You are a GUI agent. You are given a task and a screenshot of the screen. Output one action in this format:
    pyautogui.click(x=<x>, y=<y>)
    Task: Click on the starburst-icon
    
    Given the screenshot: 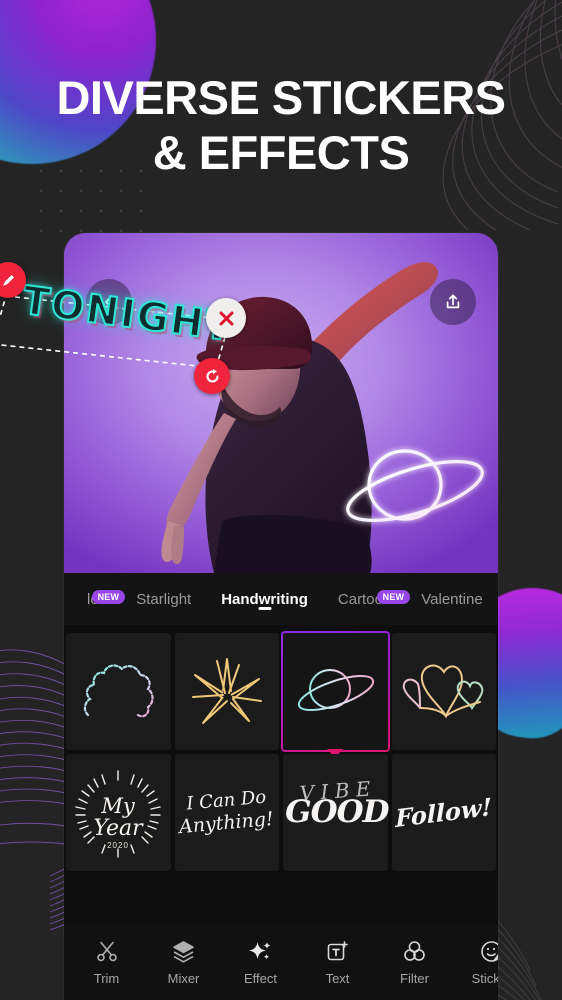 What is the action you would take?
    pyautogui.click(x=226, y=690)
    